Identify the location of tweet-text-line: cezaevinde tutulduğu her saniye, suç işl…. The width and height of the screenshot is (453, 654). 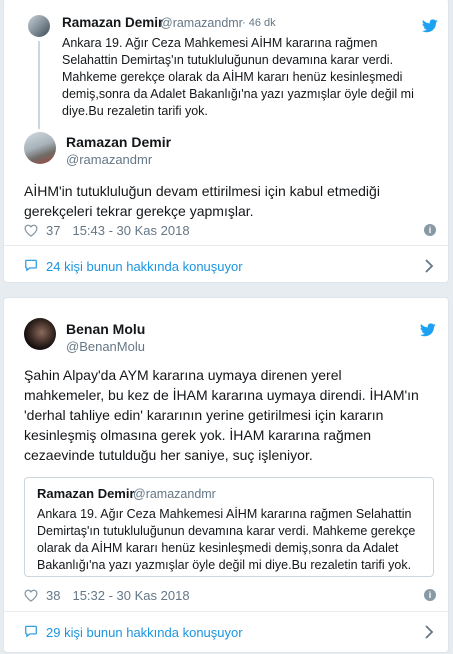
(168, 455).